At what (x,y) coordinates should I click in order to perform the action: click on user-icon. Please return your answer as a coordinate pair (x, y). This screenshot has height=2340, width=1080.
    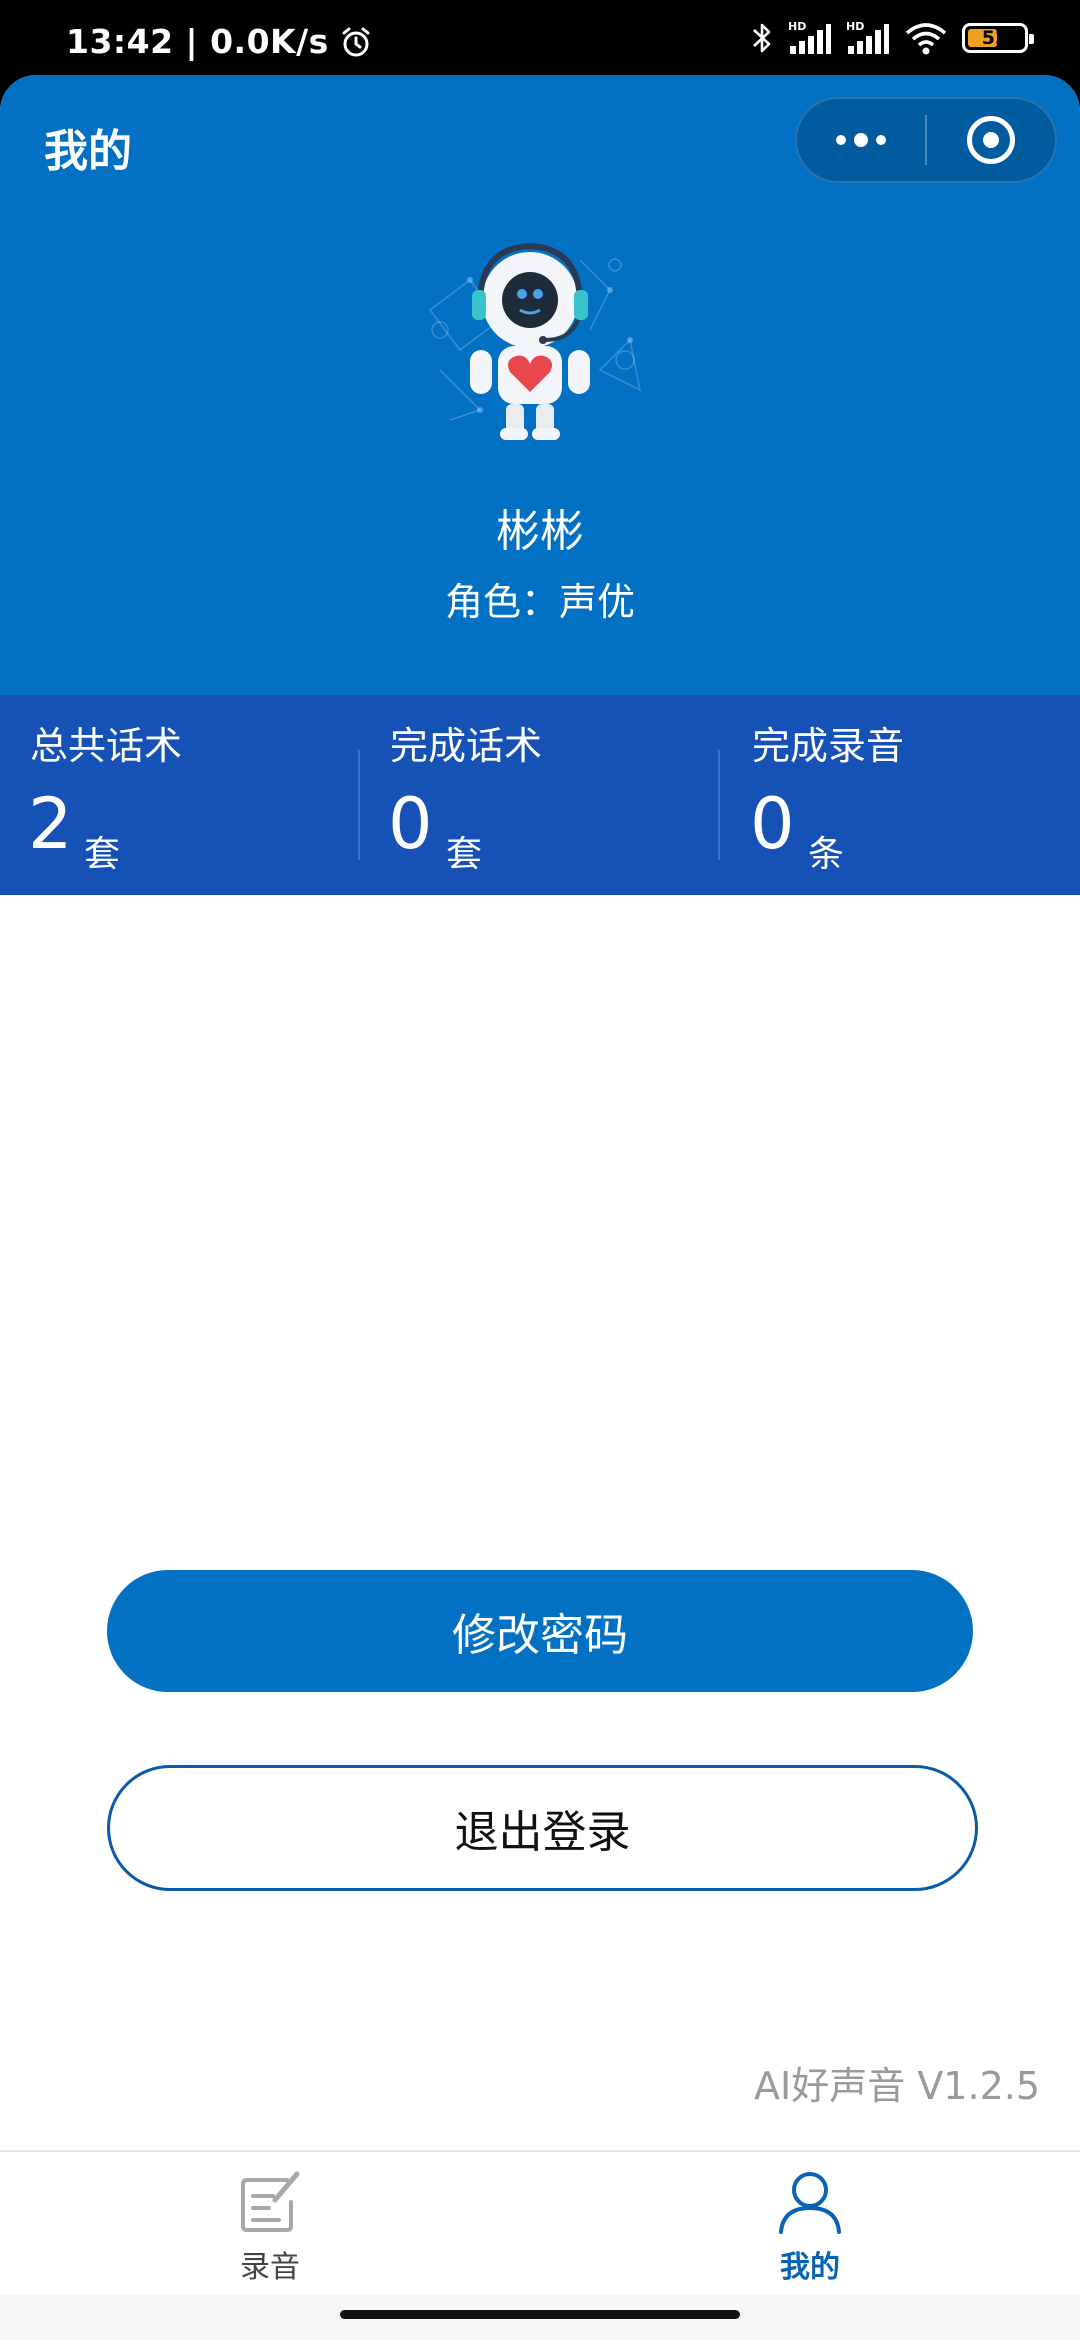
    Looking at the image, I should click on (810, 2203).